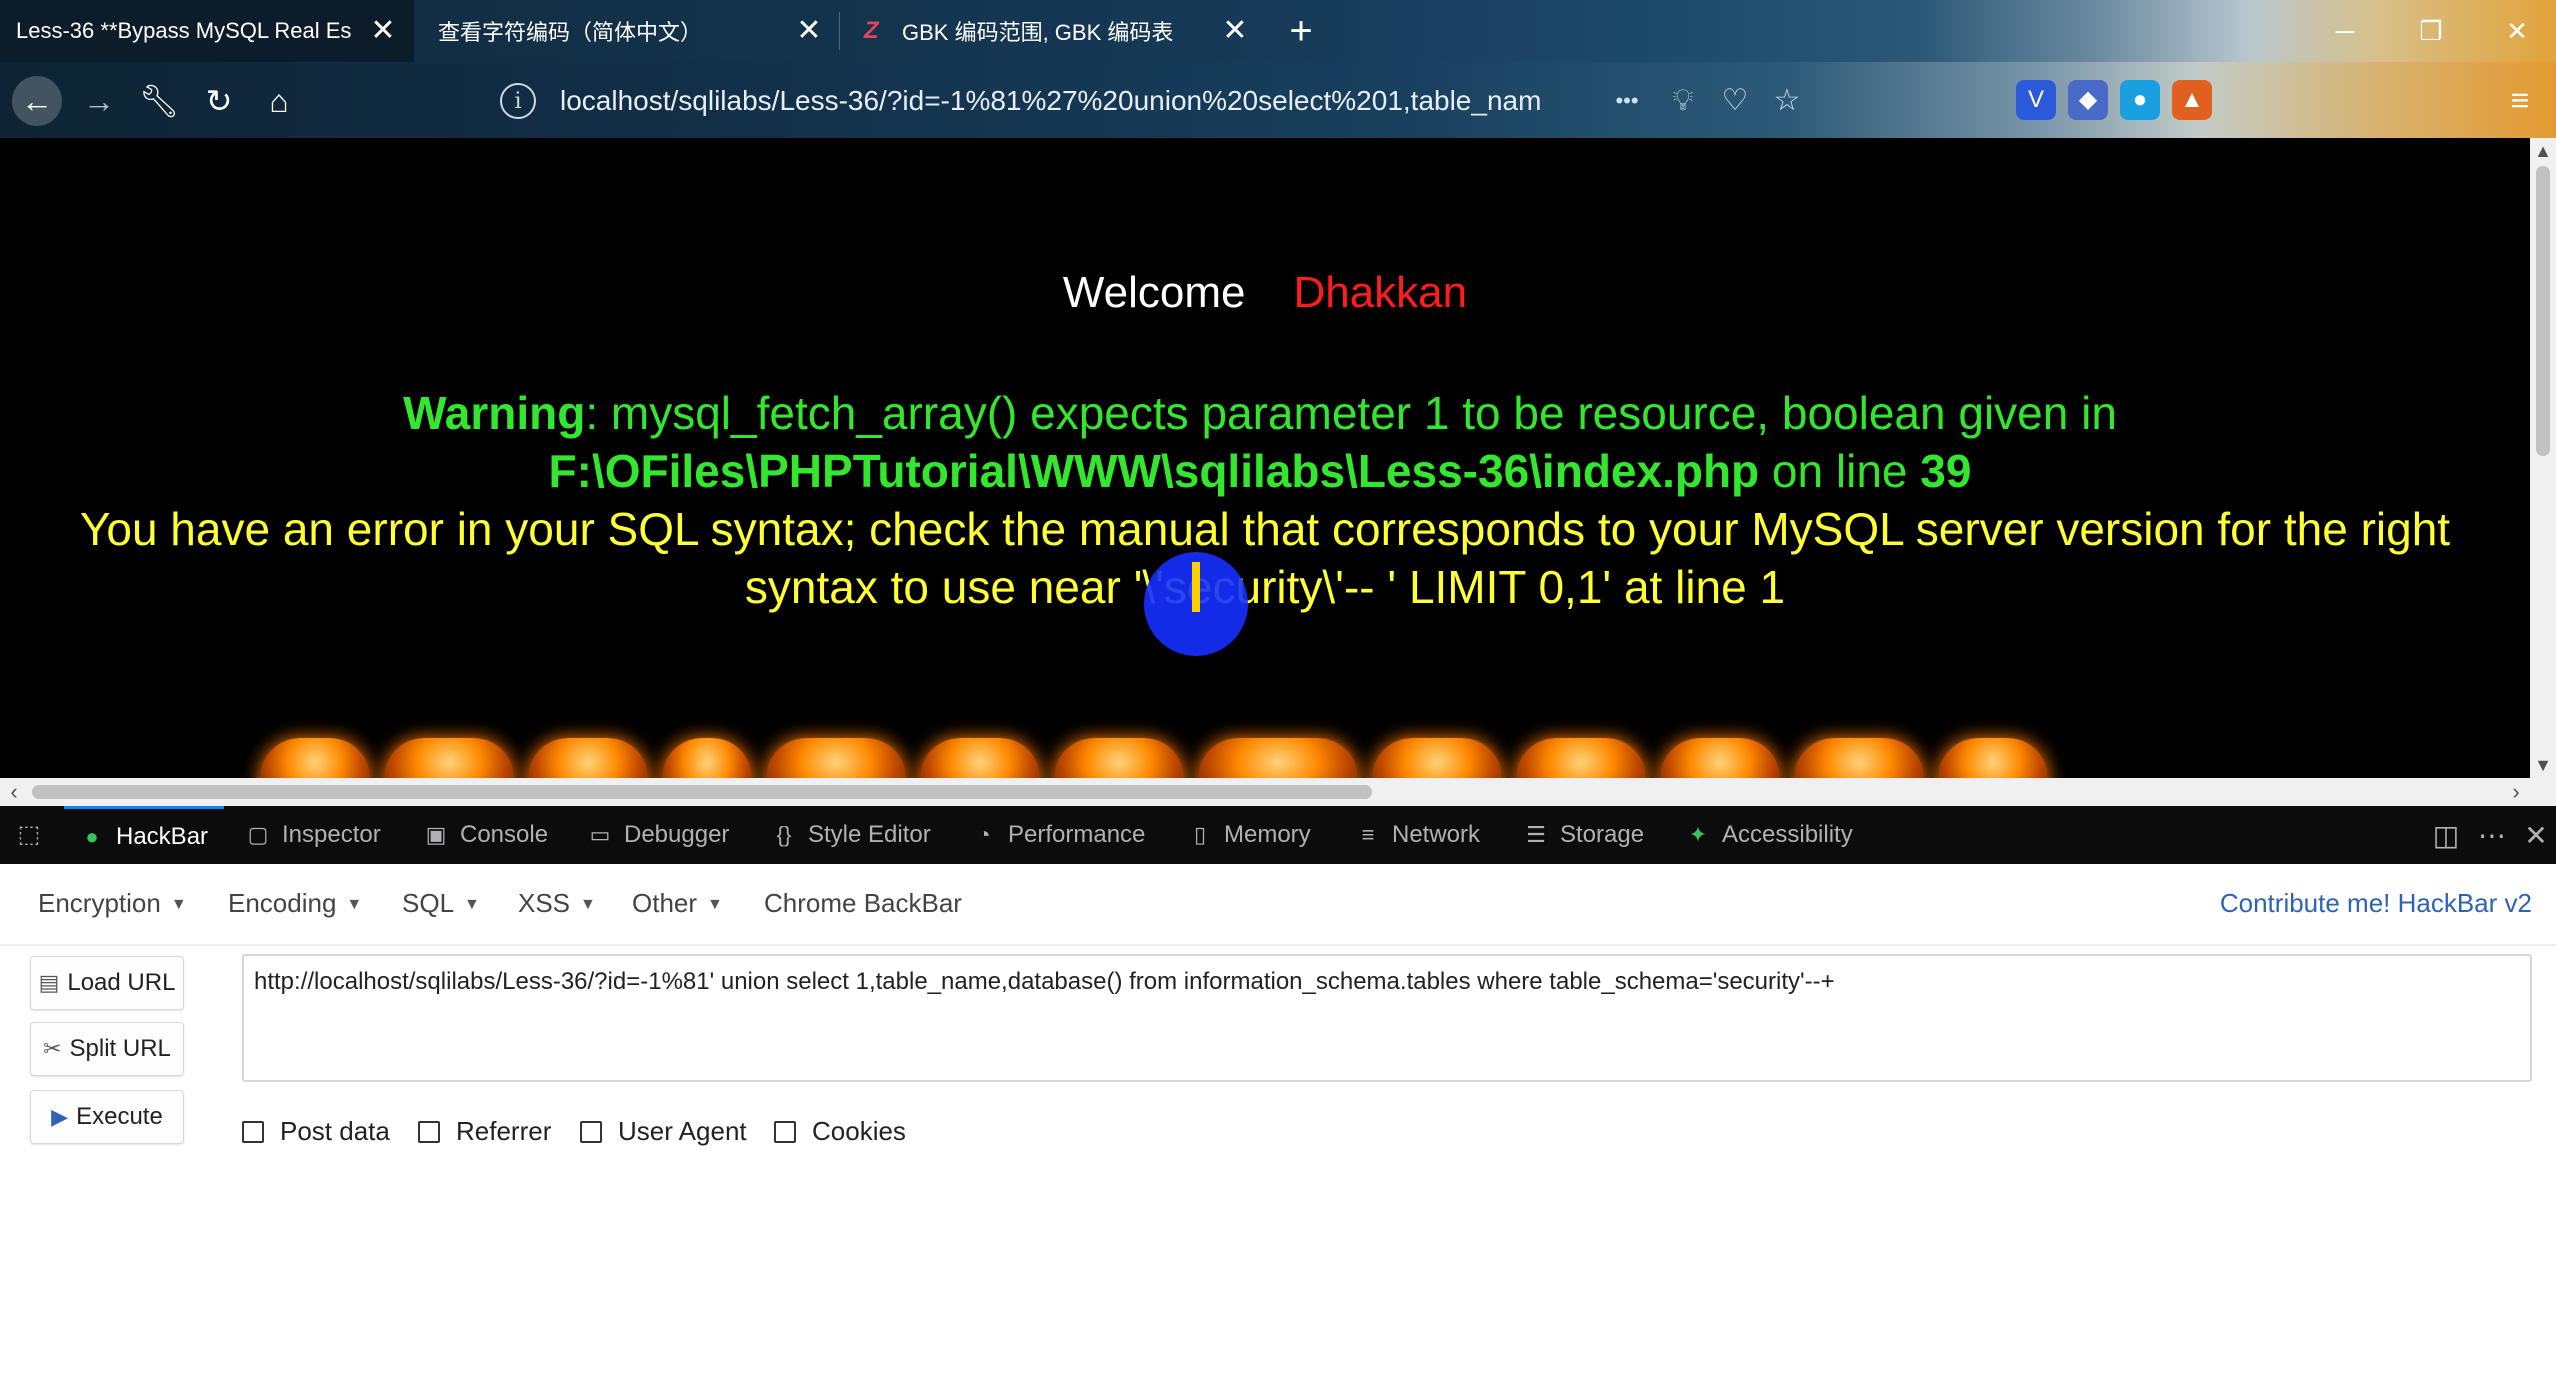 The width and height of the screenshot is (2556, 1380). What do you see at coordinates (1077, 834) in the screenshot?
I see `tab-label: Performance` at bounding box center [1077, 834].